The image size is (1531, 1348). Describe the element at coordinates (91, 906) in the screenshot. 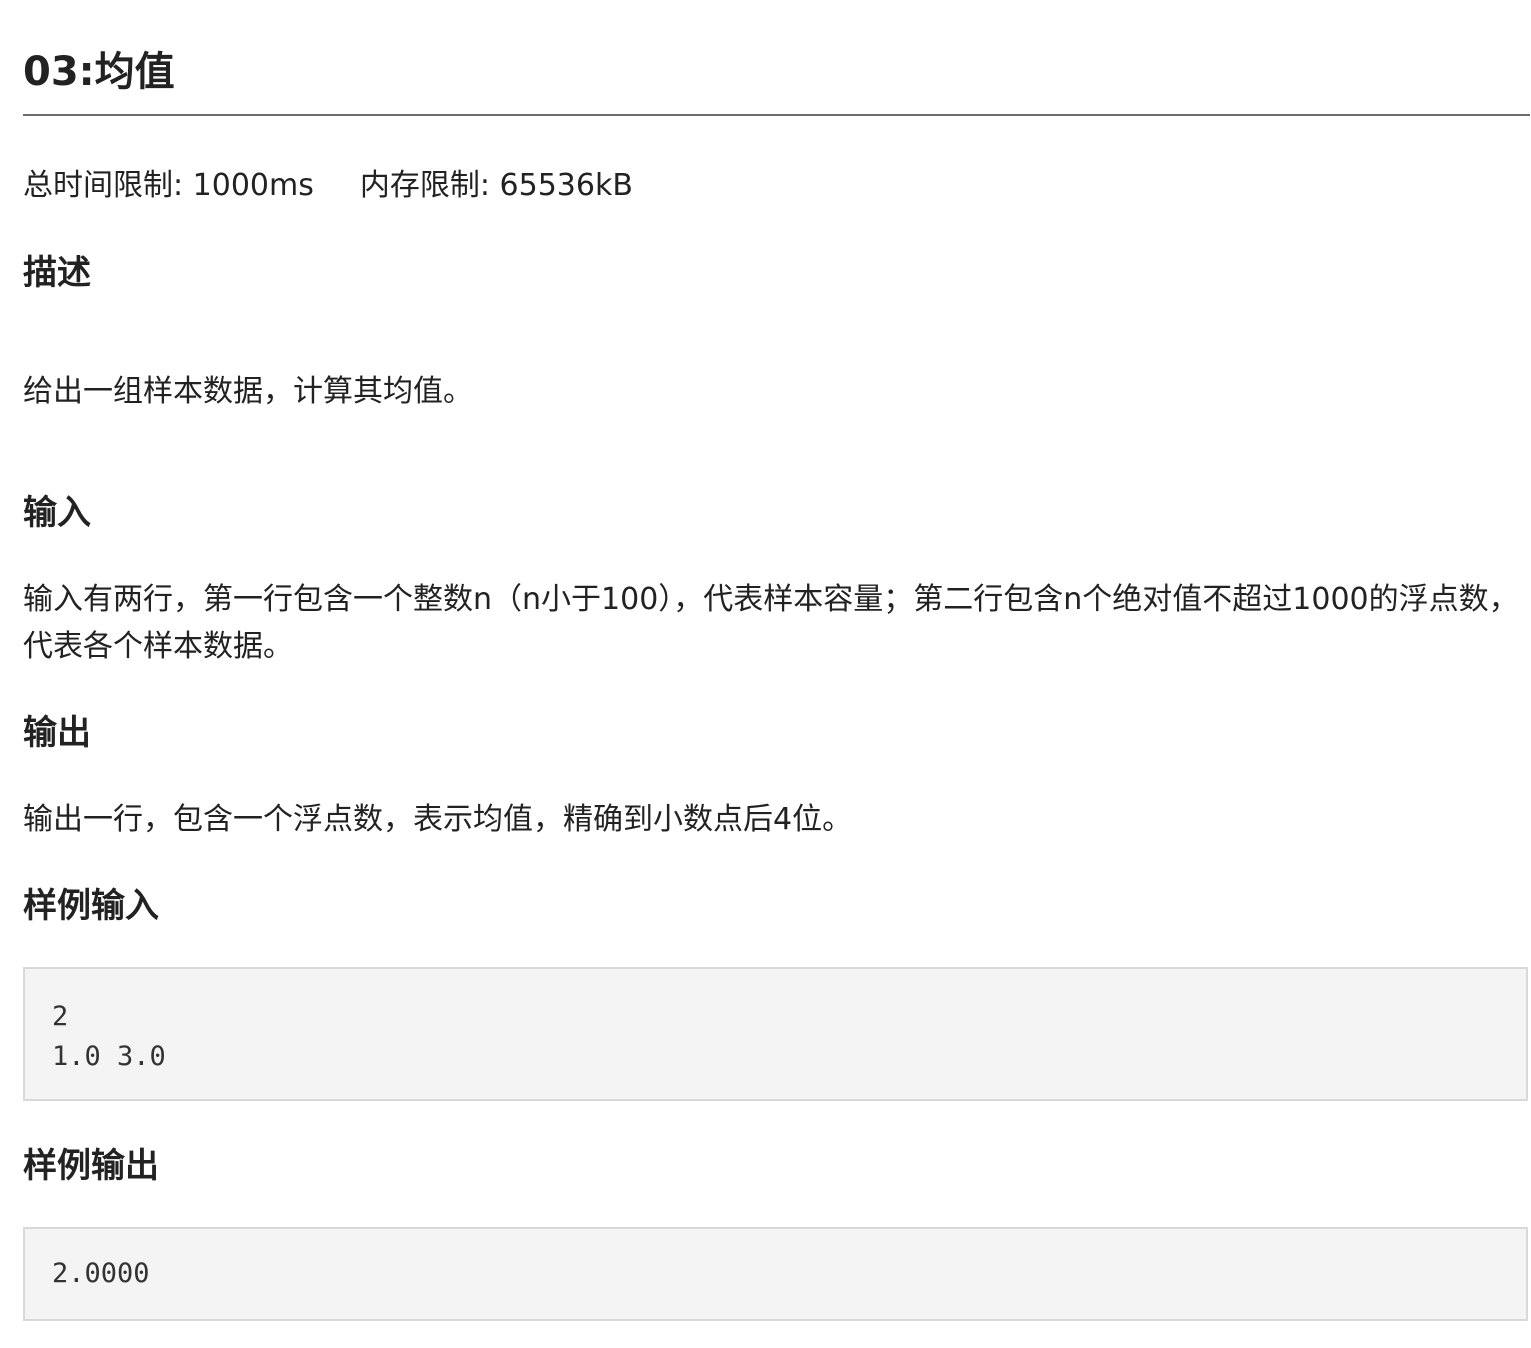

I see `sample-input-heading: 样例输入` at that location.